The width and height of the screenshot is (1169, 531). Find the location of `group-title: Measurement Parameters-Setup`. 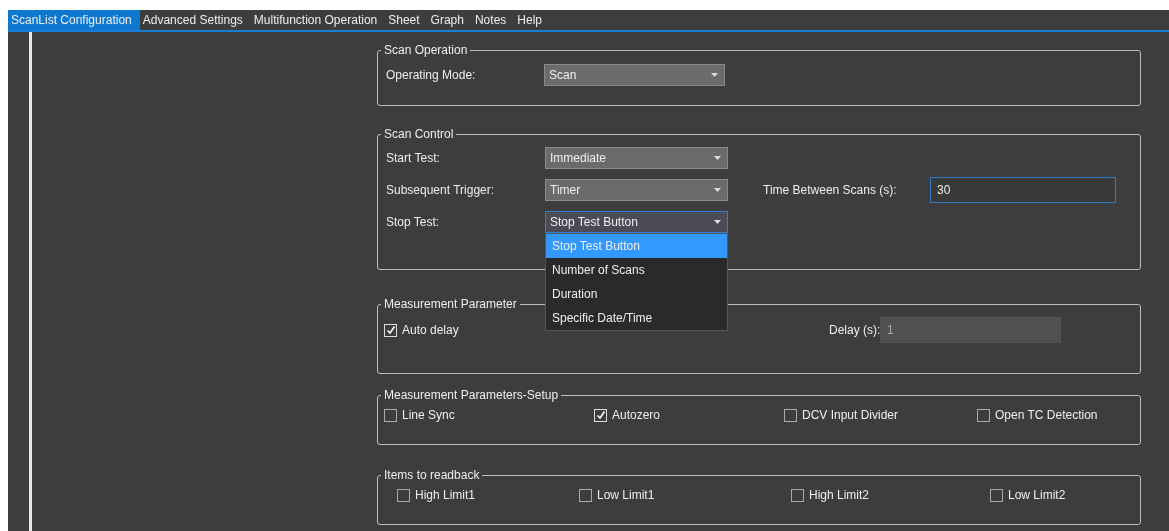

group-title: Measurement Parameters-Setup is located at coordinates (471, 395).